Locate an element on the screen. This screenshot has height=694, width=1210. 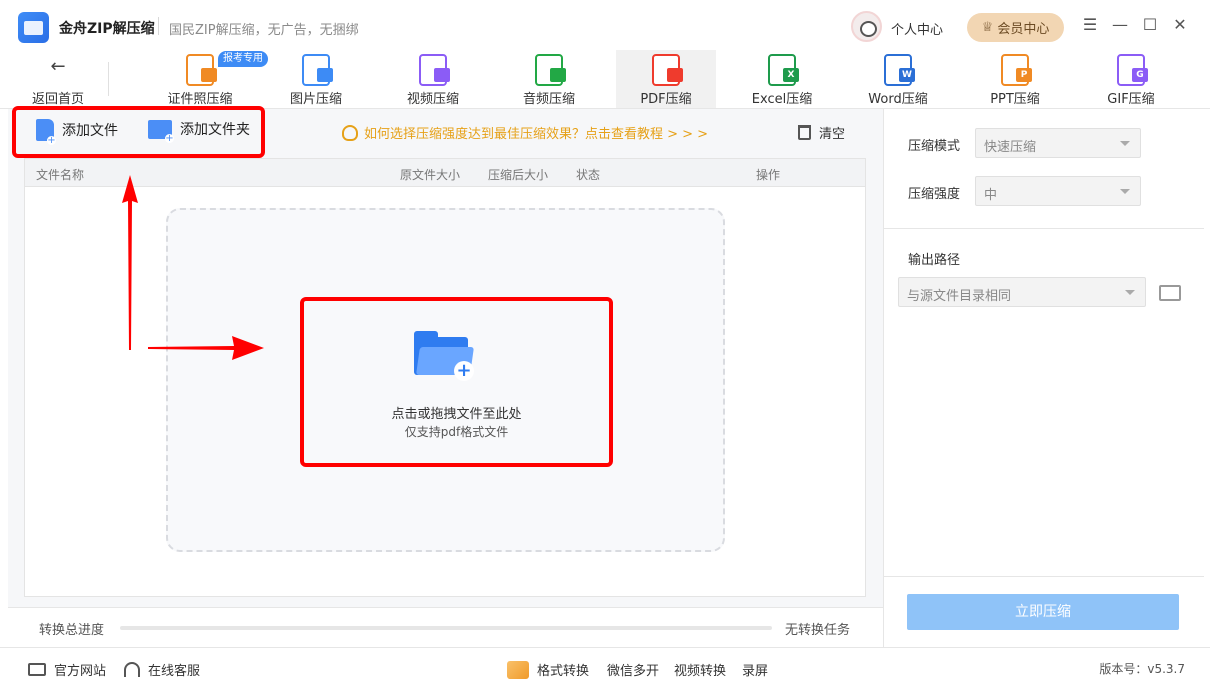
megaphone-icon is located at coordinates (518, 669).